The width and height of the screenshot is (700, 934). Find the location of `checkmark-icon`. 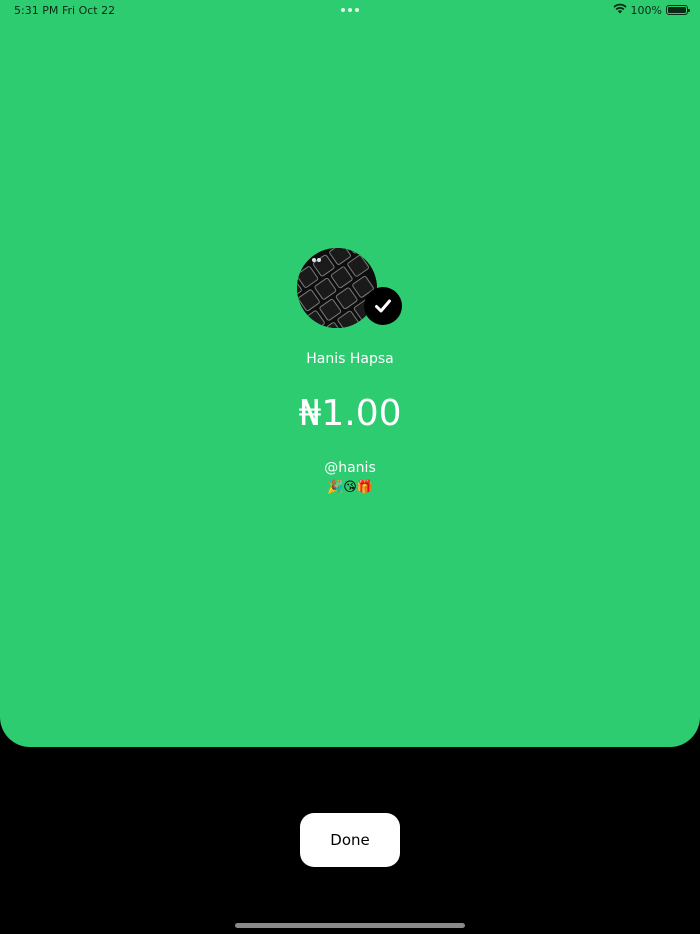

checkmark-icon is located at coordinates (383, 306).